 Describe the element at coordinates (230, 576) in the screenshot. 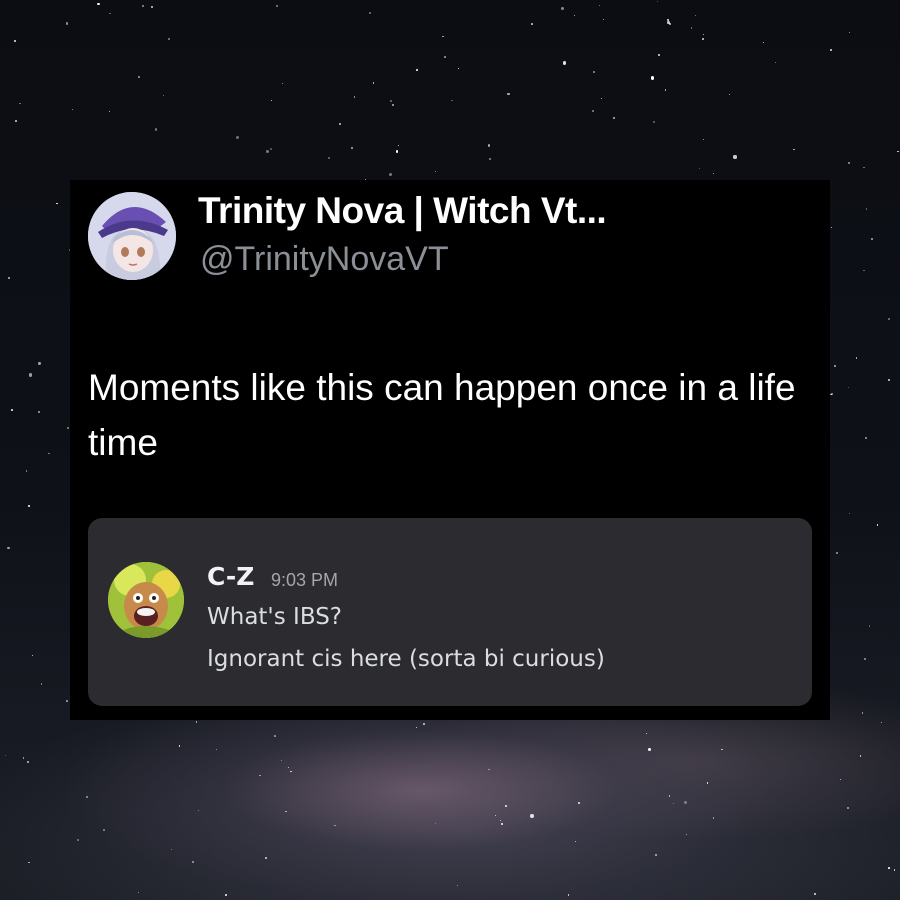

I see `message-author: C-Z` at that location.